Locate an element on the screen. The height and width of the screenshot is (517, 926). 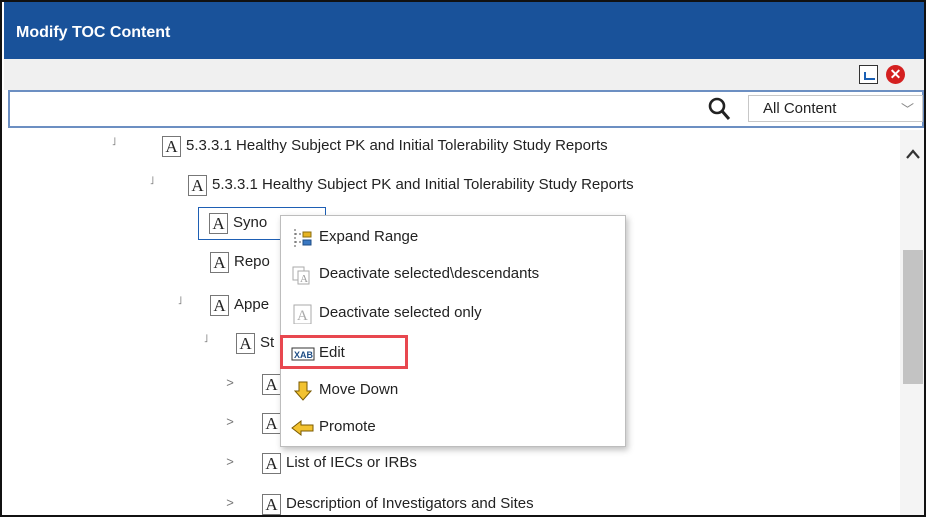
expand-range-icon is located at coordinates (303, 238).